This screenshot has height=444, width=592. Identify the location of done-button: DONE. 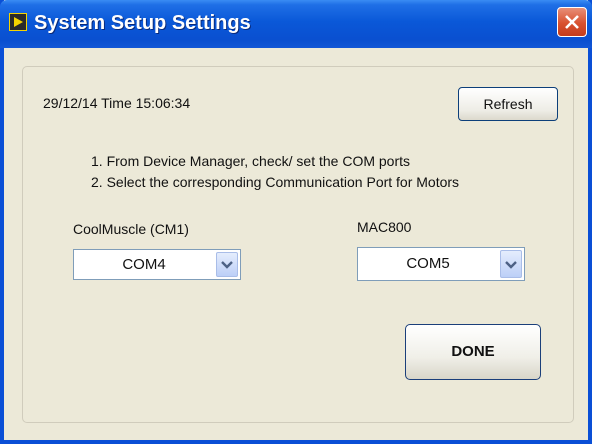
(473, 352).